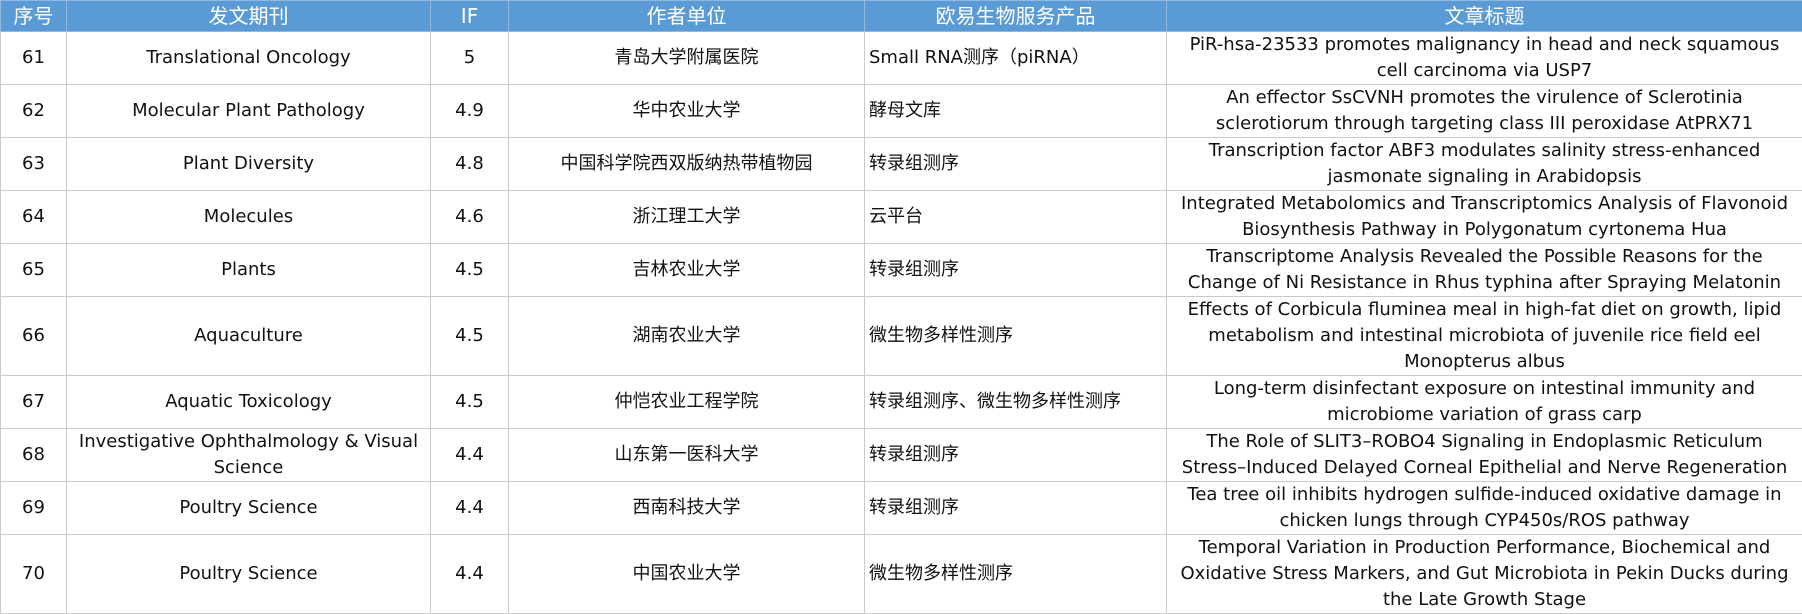 This screenshot has width=1802, height=614. What do you see at coordinates (34, 16) in the screenshot?
I see `header-index: 序号` at bounding box center [34, 16].